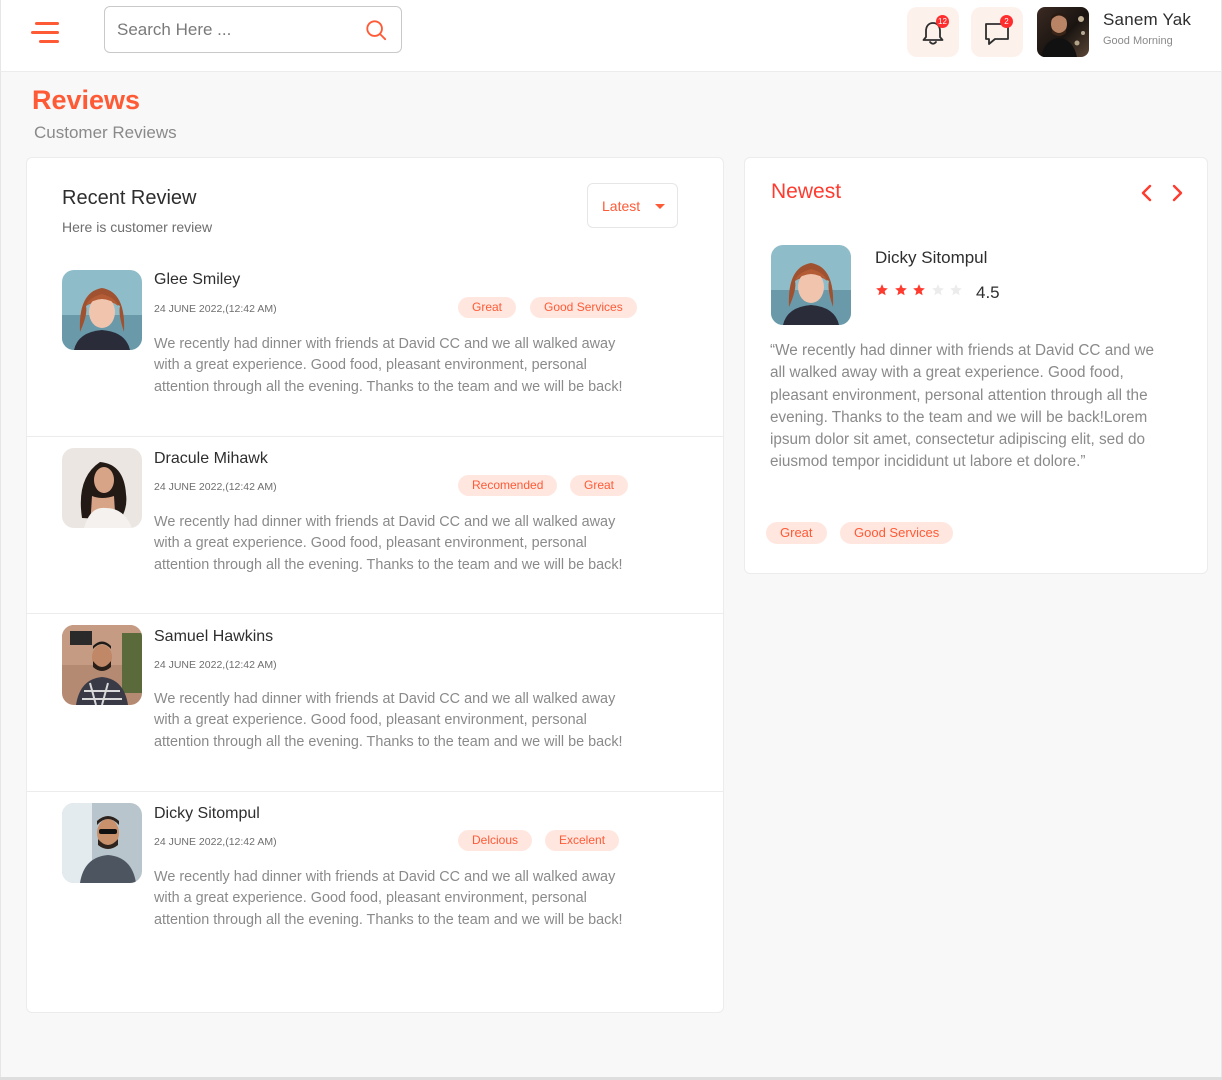 Image resolution: width=1222 pixels, height=1080 pixels. I want to click on reviewer-name: Glee Smiley, so click(197, 279).